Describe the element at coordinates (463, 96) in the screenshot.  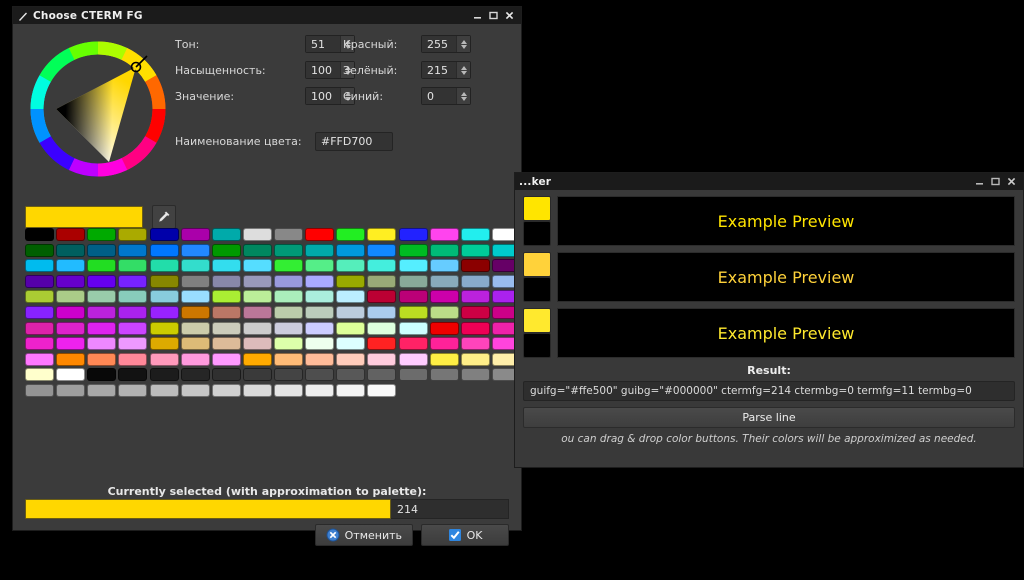
I see `blue-arrows` at that location.